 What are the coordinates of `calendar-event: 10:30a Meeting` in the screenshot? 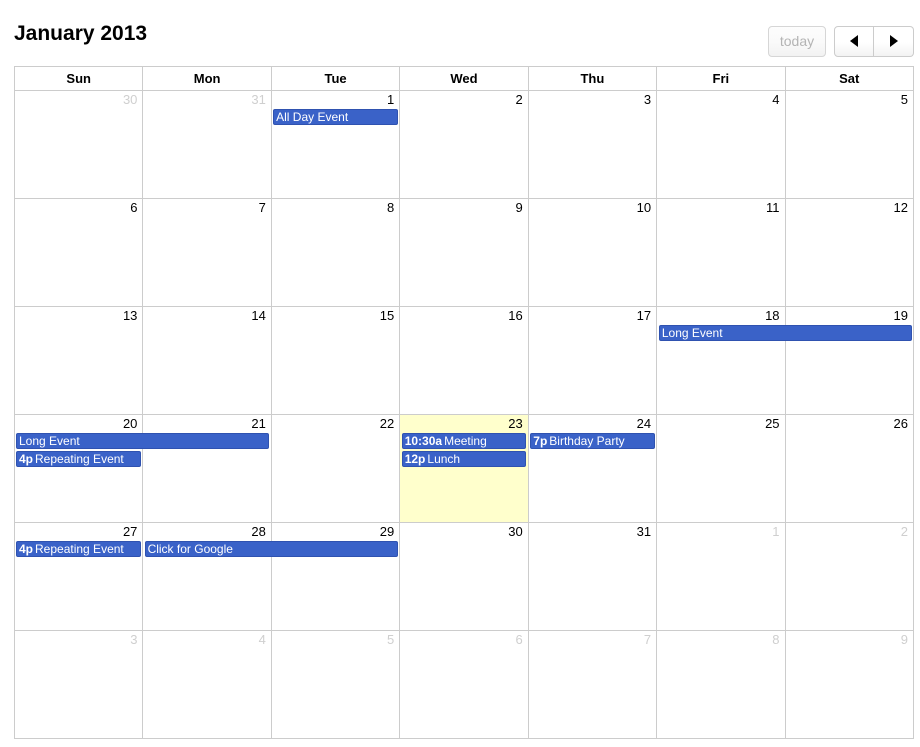 It's located at (464, 441).